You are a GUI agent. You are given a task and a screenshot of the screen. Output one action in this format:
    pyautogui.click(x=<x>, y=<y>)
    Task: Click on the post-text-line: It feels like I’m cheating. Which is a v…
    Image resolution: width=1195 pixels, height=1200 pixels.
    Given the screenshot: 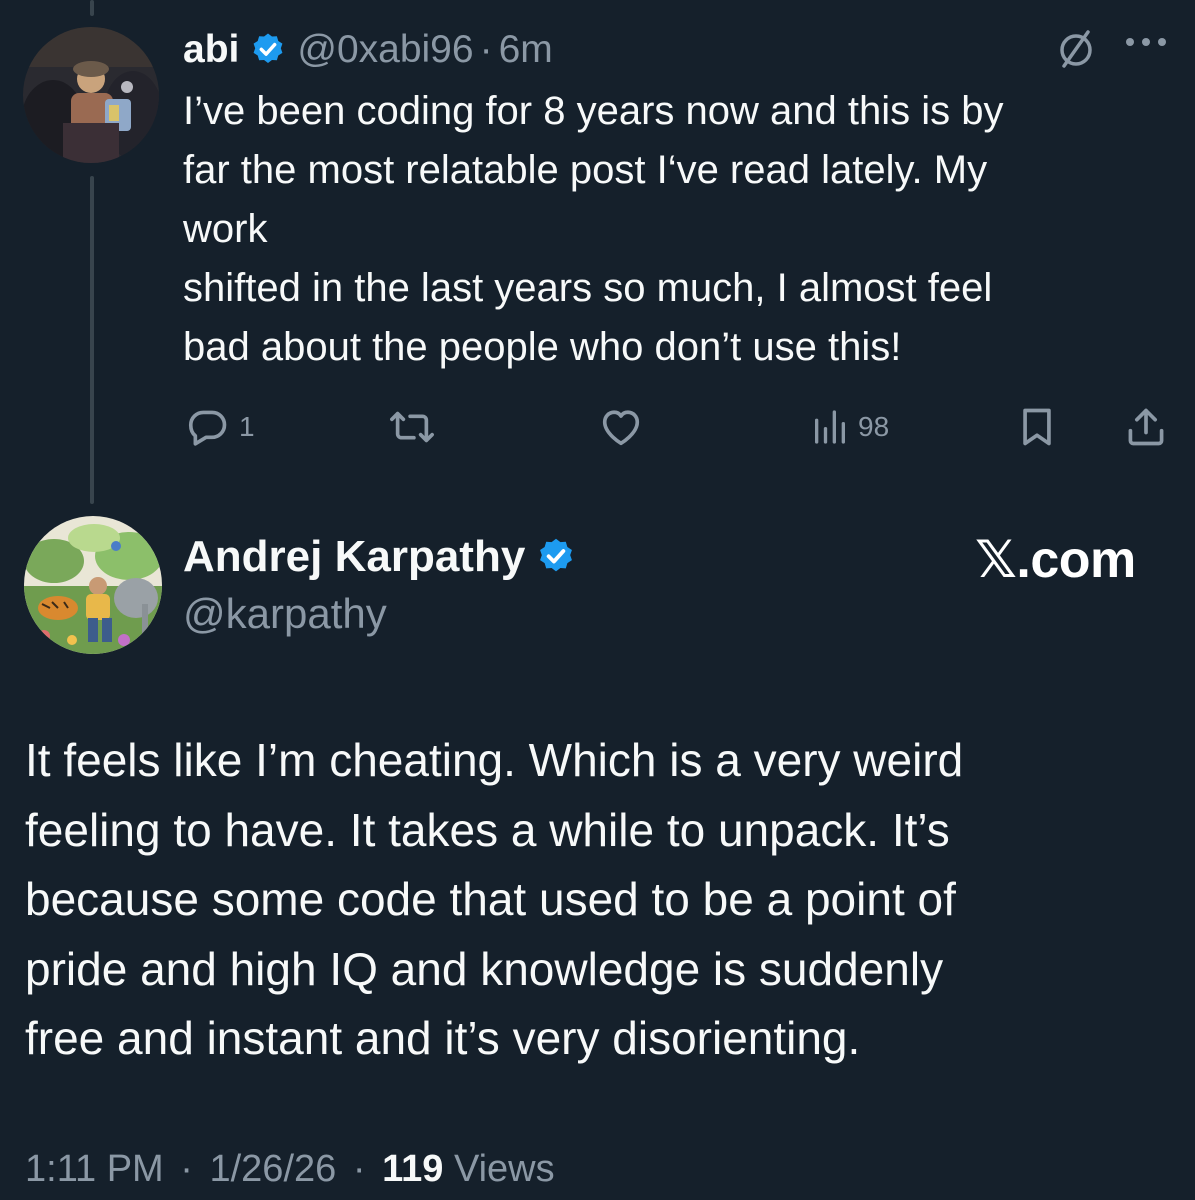 What is the action you would take?
    pyautogui.click(x=494, y=760)
    